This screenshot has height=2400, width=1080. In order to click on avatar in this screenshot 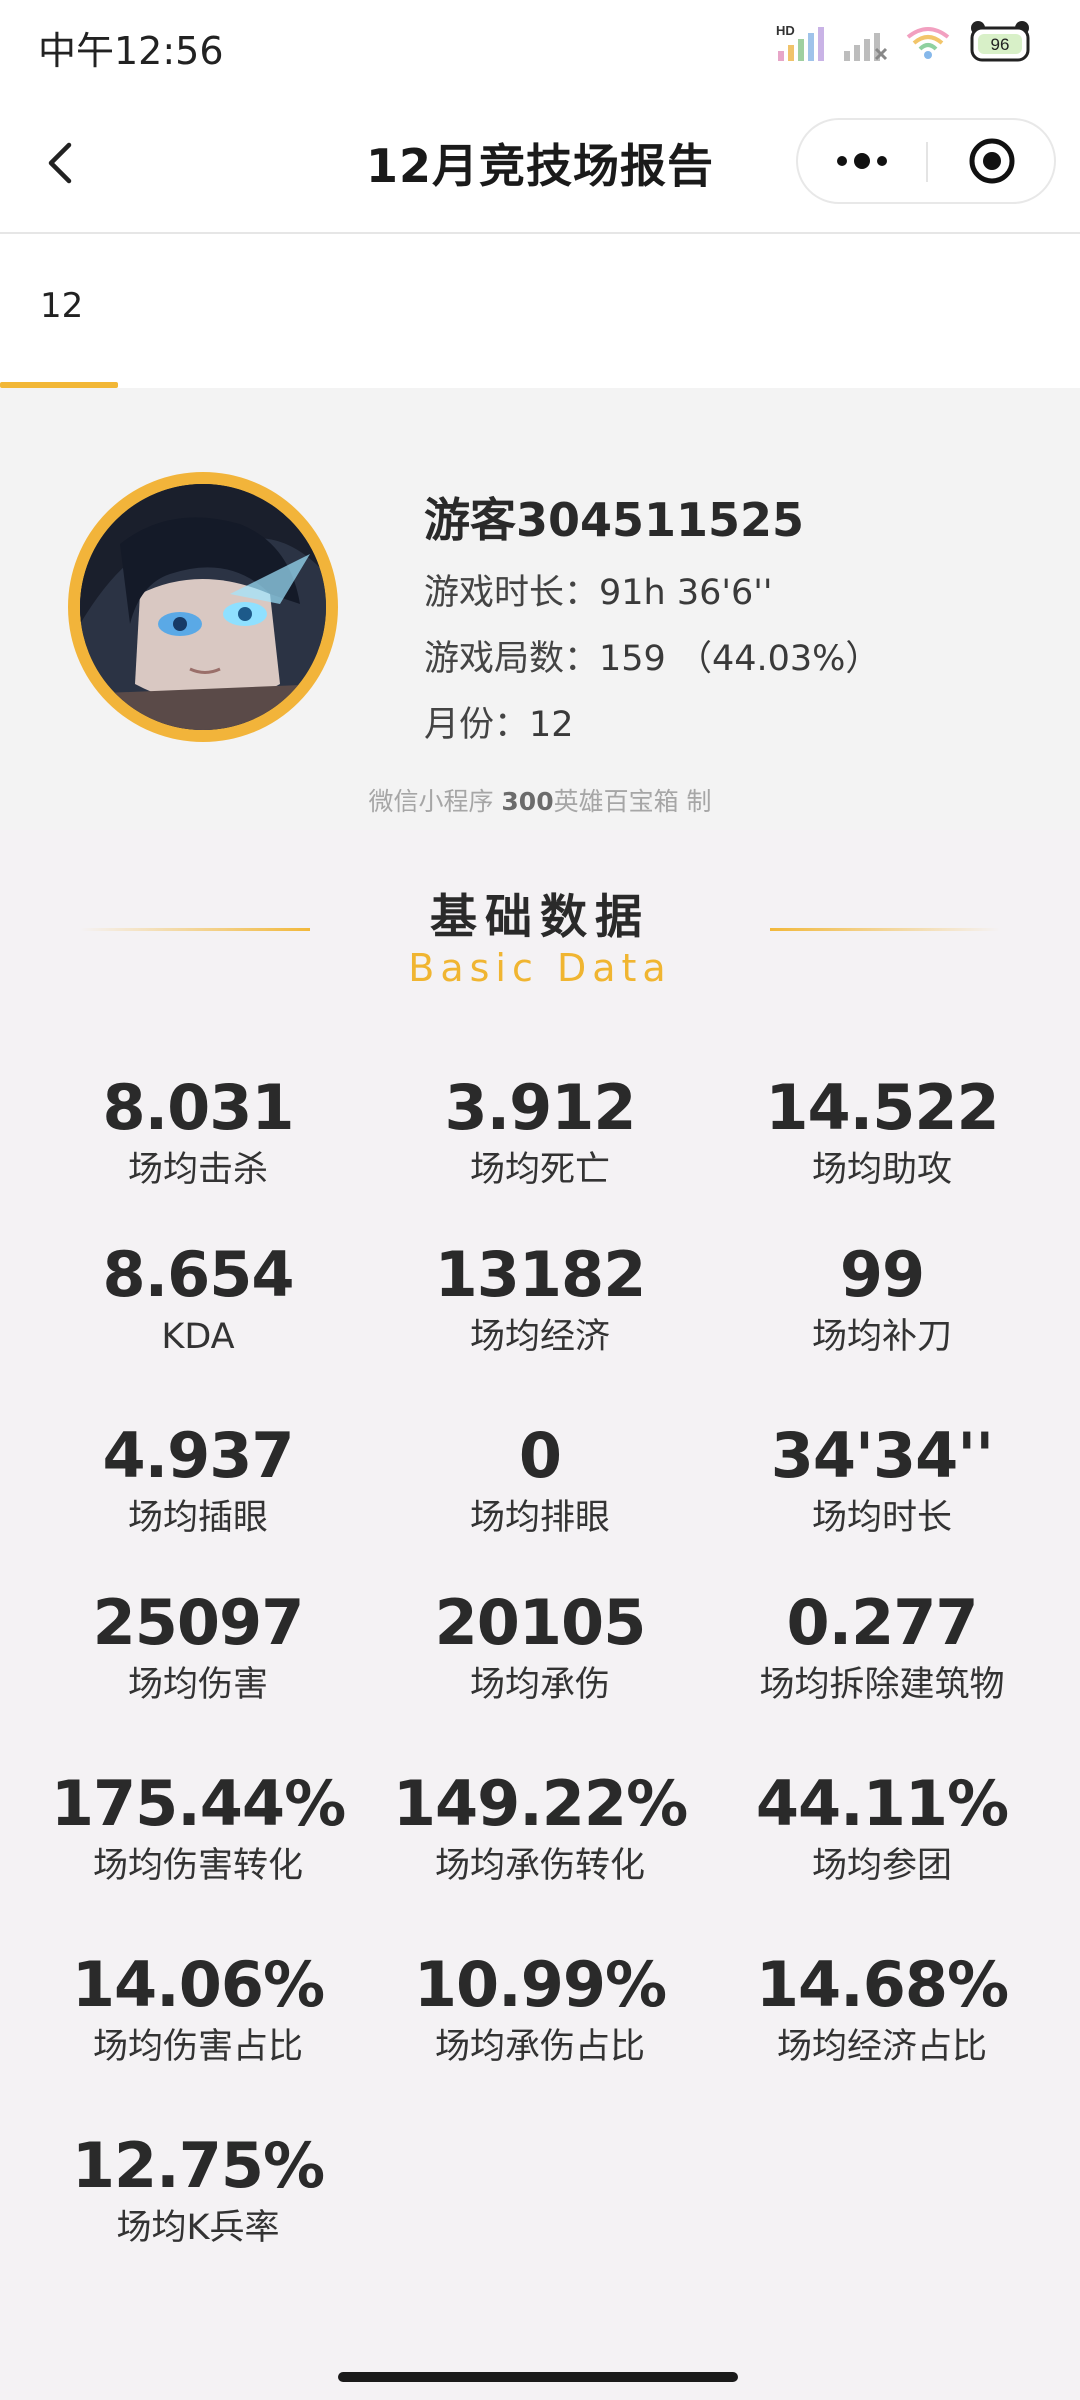, I will do `click(203, 607)`.